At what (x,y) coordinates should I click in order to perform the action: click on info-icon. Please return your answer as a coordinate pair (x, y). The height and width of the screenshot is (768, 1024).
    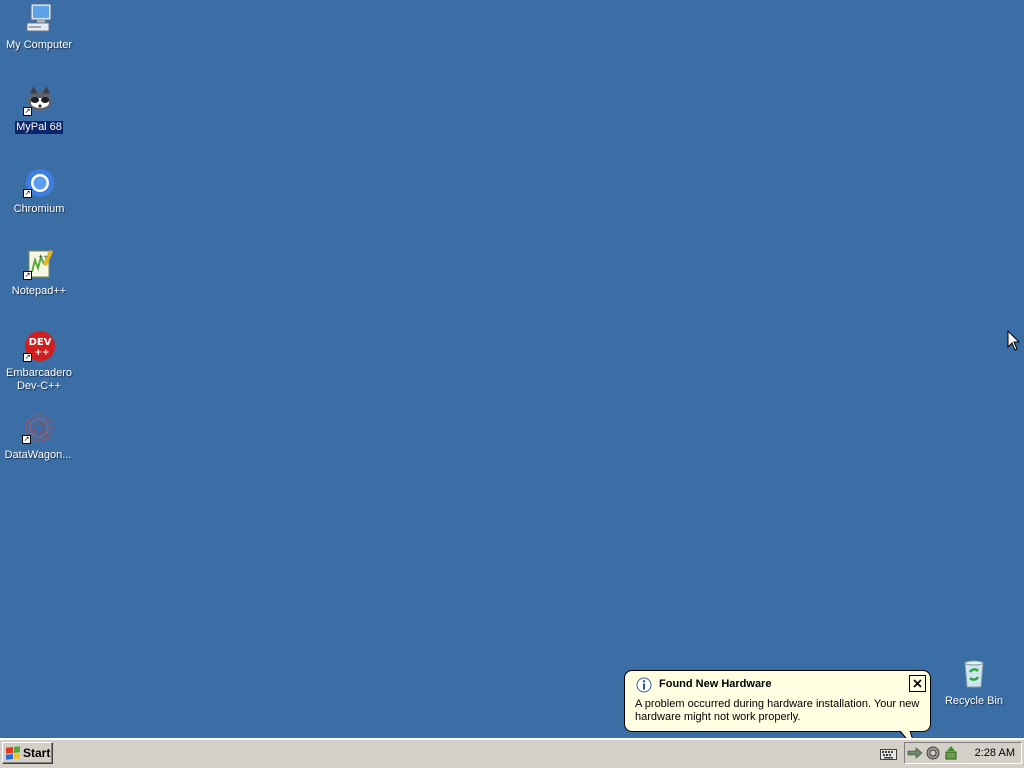
    Looking at the image, I should click on (644, 685).